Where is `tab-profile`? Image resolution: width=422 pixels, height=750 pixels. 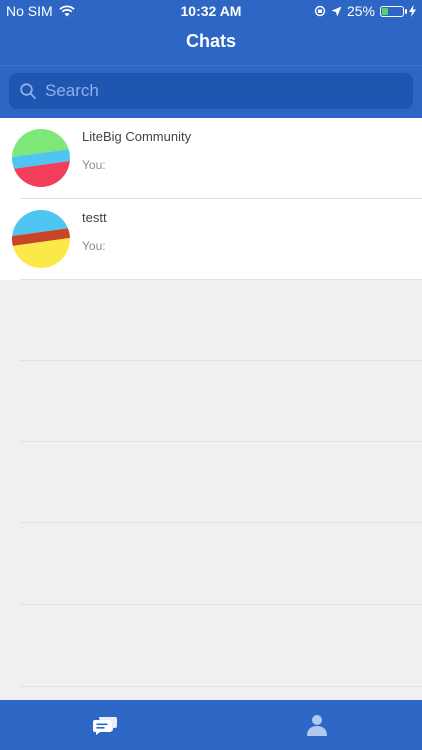 tab-profile is located at coordinates (316, 725).